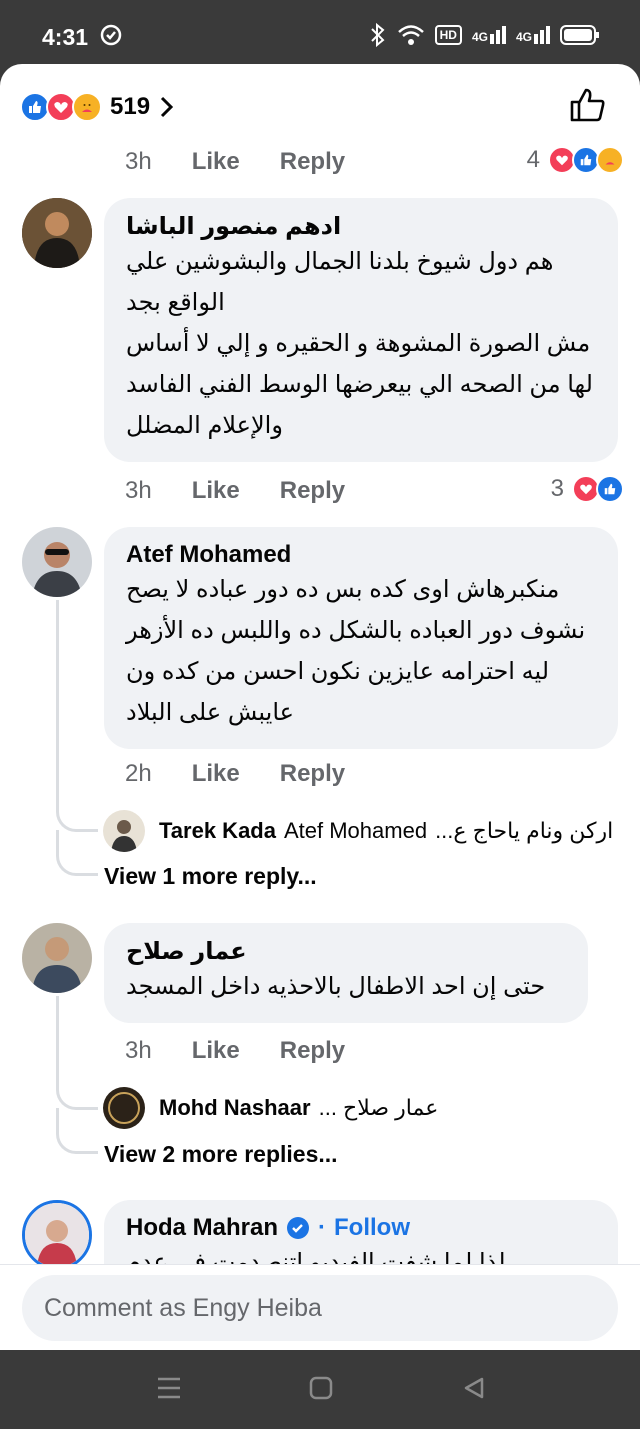 Image resolution: width=640 pixels, height=1429 pixels. What do you see at coordinates (111, 35) in the screenshot?
I see `sync-icon` at bounding box center [111, 35].